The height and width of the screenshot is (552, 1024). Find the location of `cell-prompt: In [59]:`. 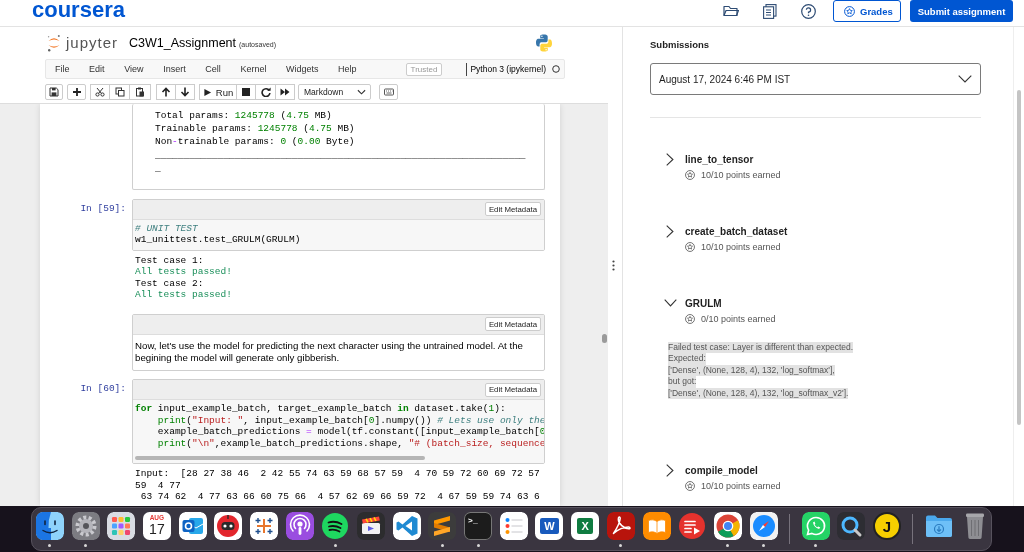

cell-prompt: In [59]: is located at coordinates (103, 208).